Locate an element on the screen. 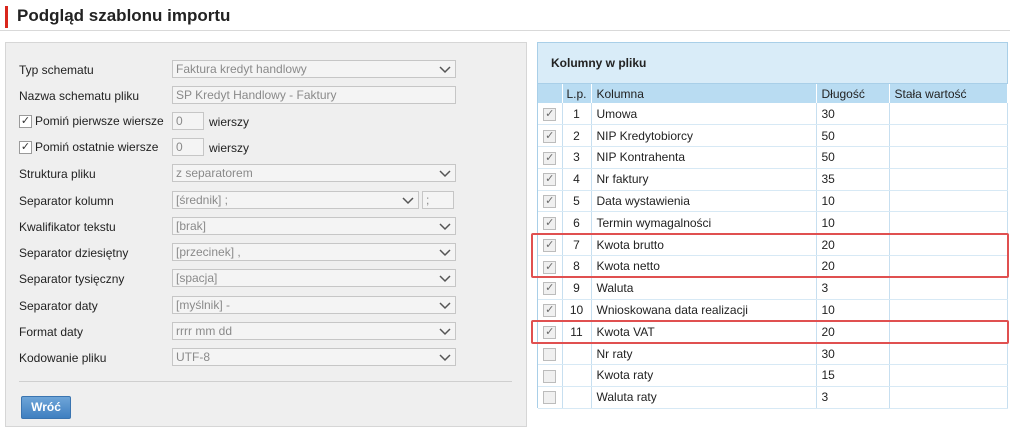 This screenshot has height=437, width=1015. row-lp: 2 is located at coordinates (577, 136).